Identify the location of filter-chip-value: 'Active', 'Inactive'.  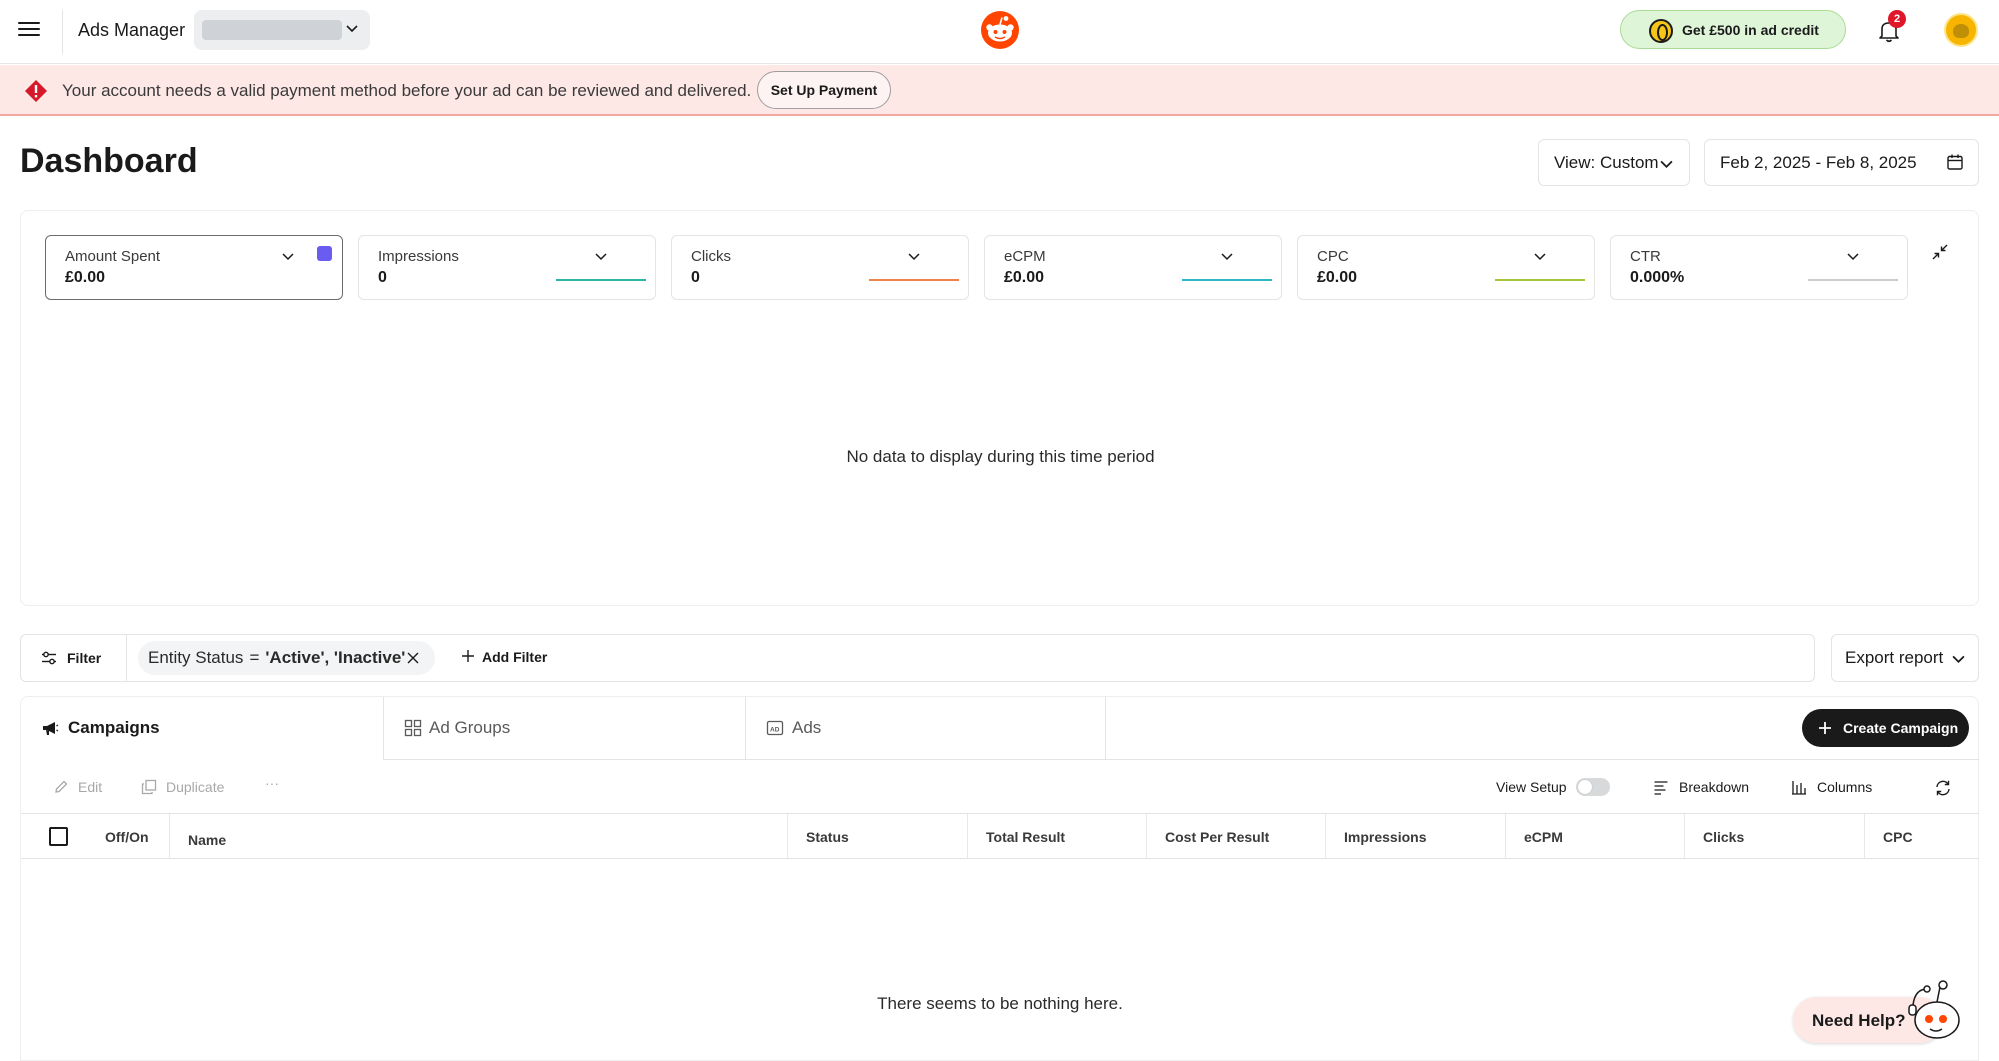
(335, 657).